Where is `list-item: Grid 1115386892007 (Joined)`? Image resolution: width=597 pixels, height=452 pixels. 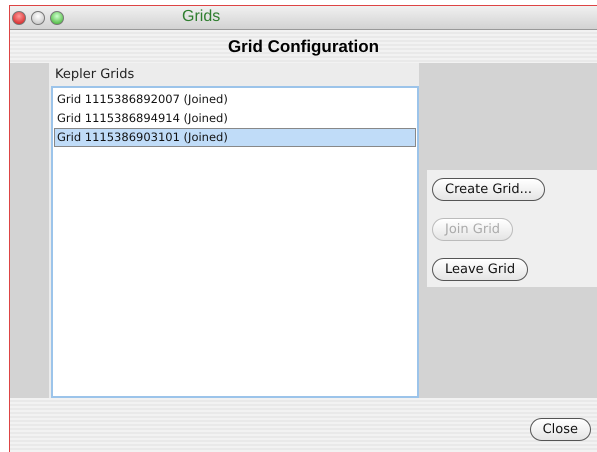
list-item: Grid 1115386892007 (Joined) is located at coordinates (235, 99).